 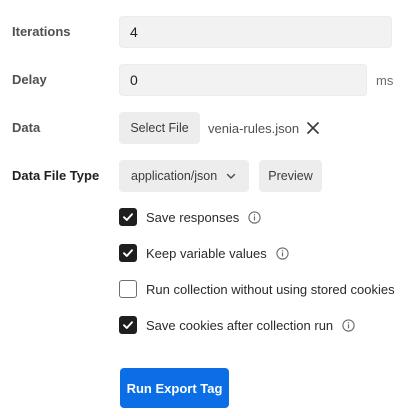 I want to click on save-responses-checkbox, so click(x=128, y=217).